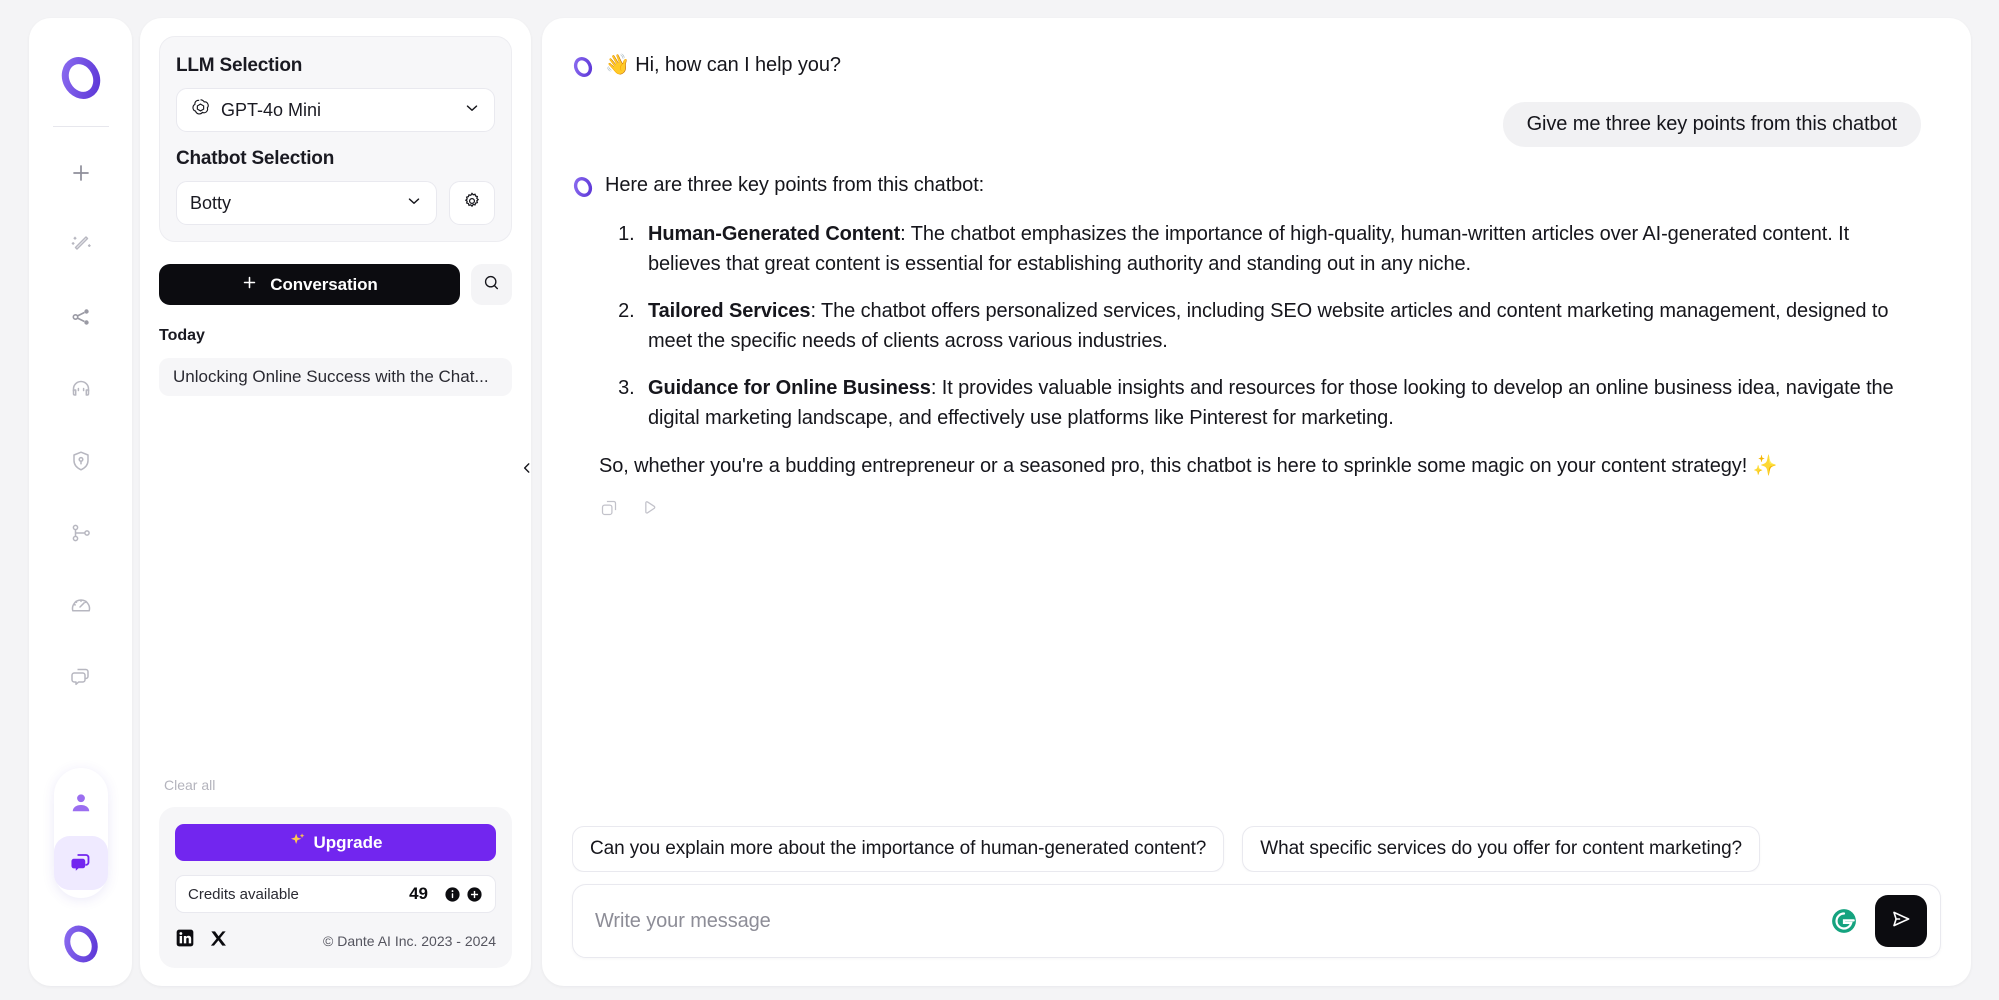 The image size is (1999, 1000). I want to click on llm-selection-dropdown: GPT-4o Mini, so click(335, 110).